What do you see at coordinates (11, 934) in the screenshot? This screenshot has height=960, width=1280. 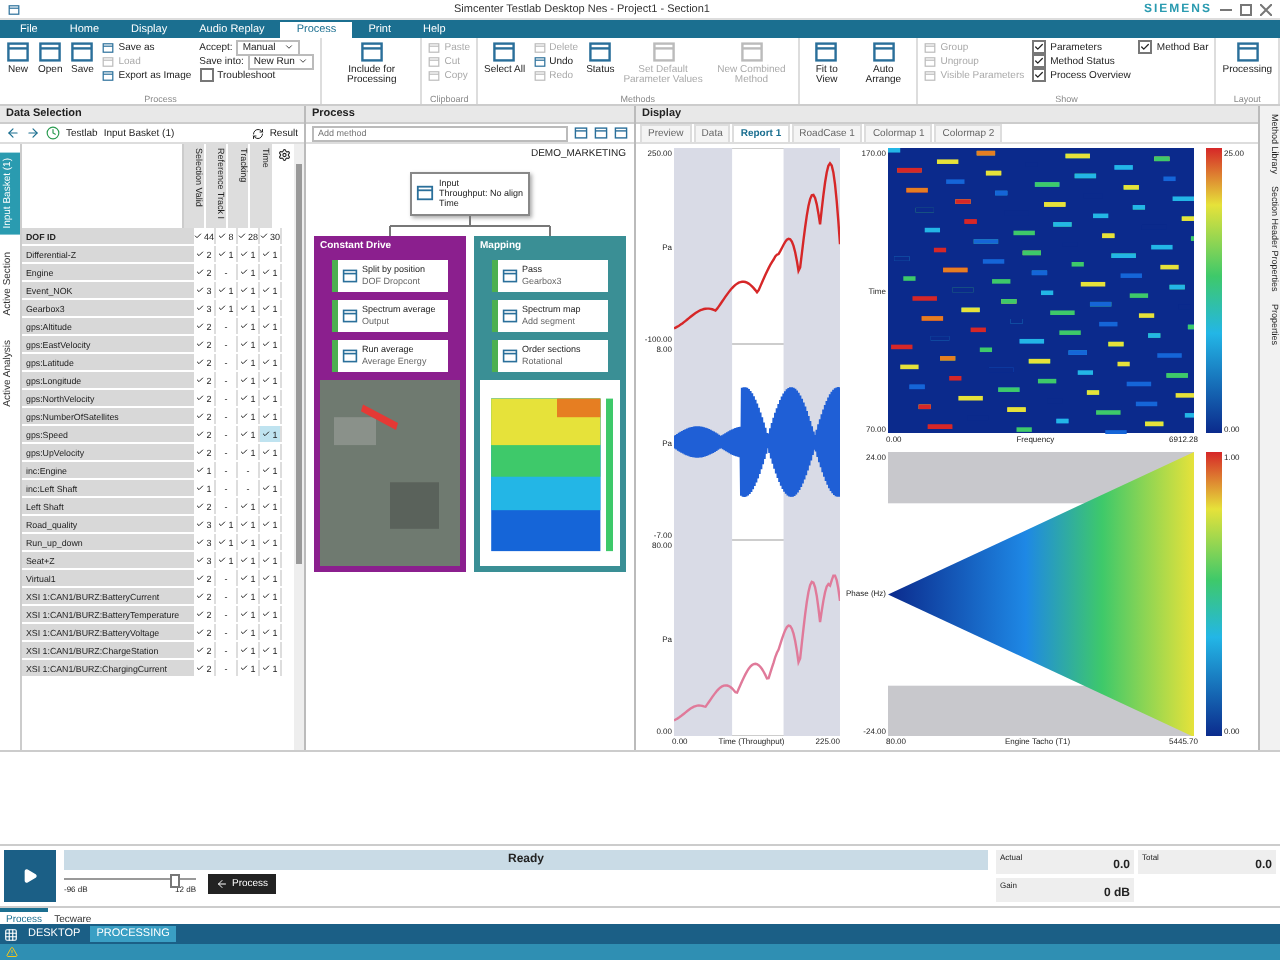 I see `apps-grid-icon` at bounding box center [11, 934].